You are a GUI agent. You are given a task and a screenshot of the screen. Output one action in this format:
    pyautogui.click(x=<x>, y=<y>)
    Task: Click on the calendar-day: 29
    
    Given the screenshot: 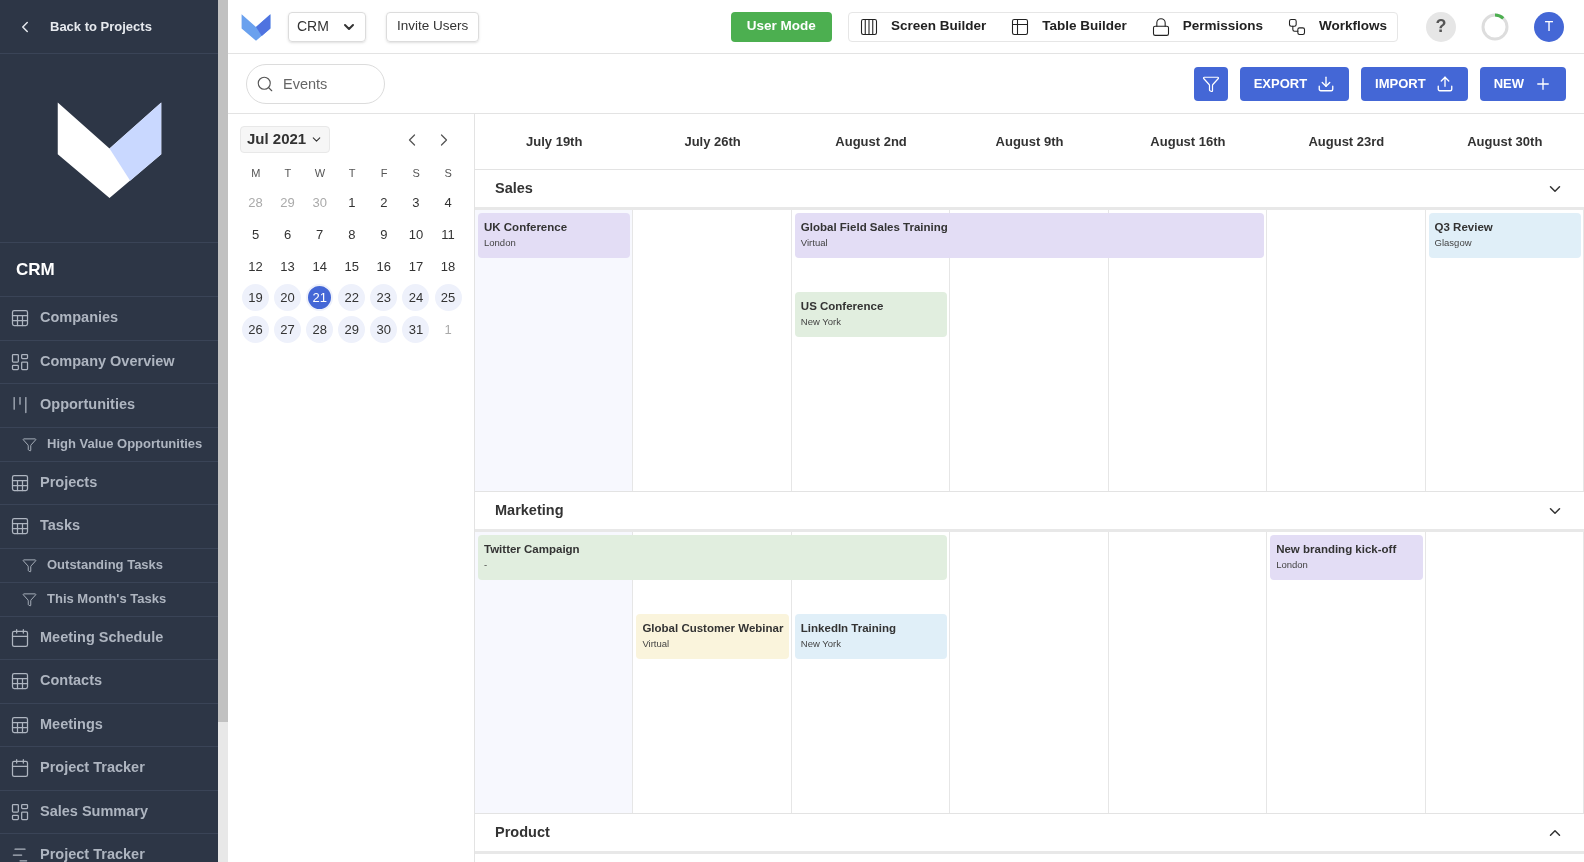 What is the action you would take?
    pyautogui.click(x=352, y=329)
    